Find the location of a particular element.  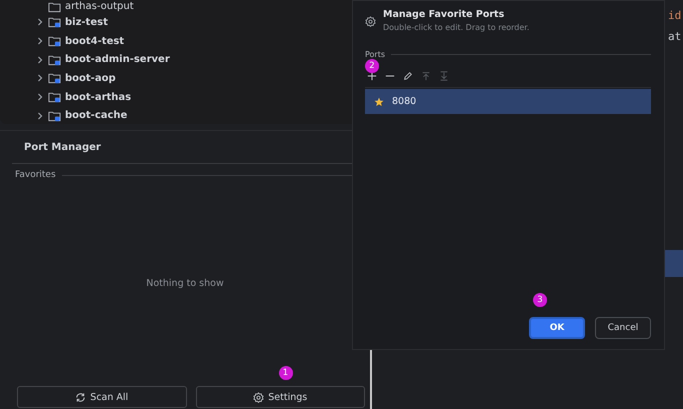

add-icon is located at coordinates (372, 76).